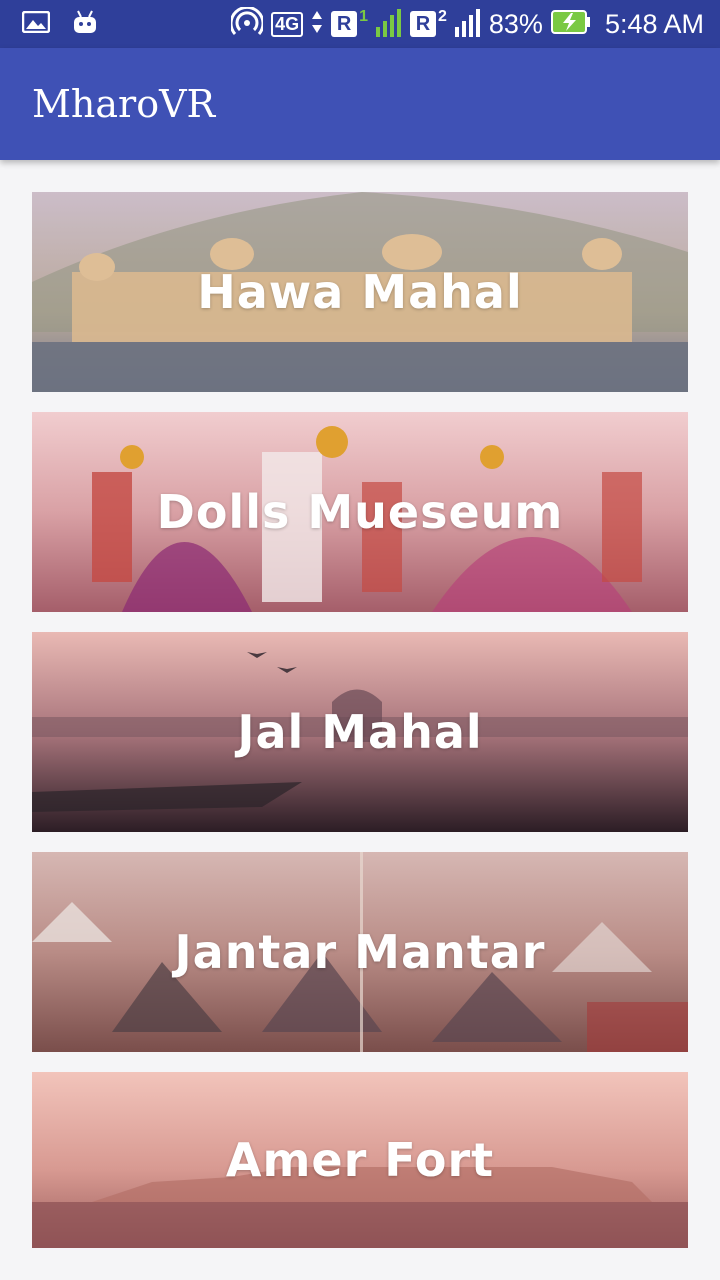 This screenshot has width=720, height=1280. I want to click on sim1-number: 1, so click(363, 16).